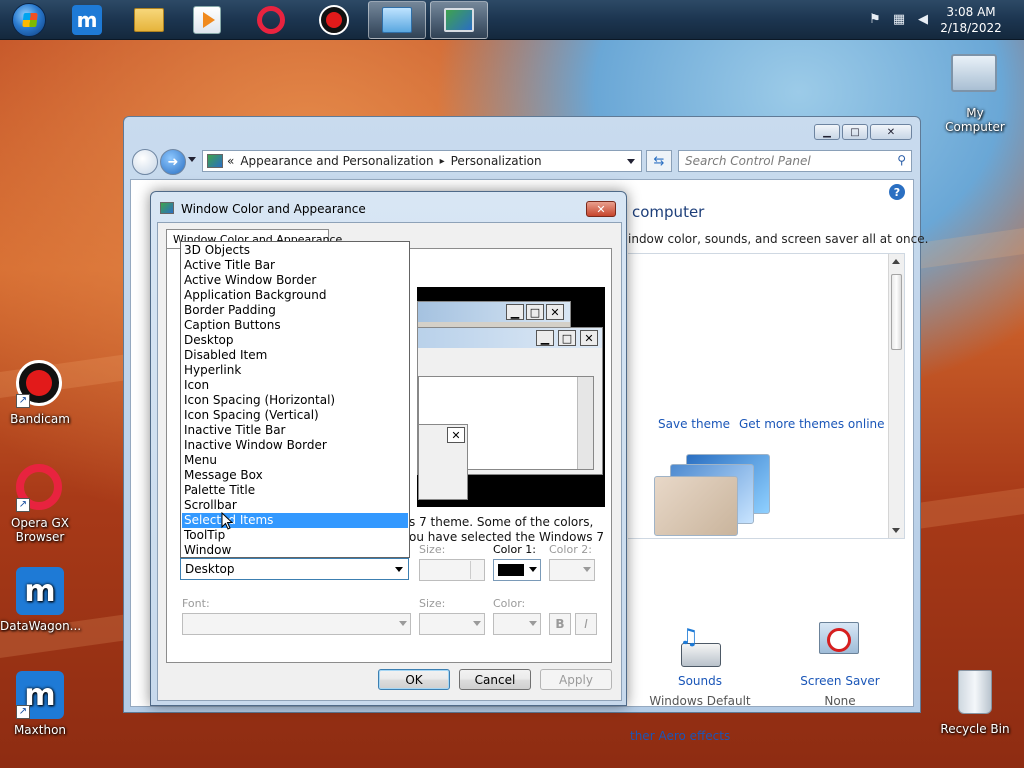  I want to click on taskbar-maxthon-button: m, so click(87, 20).